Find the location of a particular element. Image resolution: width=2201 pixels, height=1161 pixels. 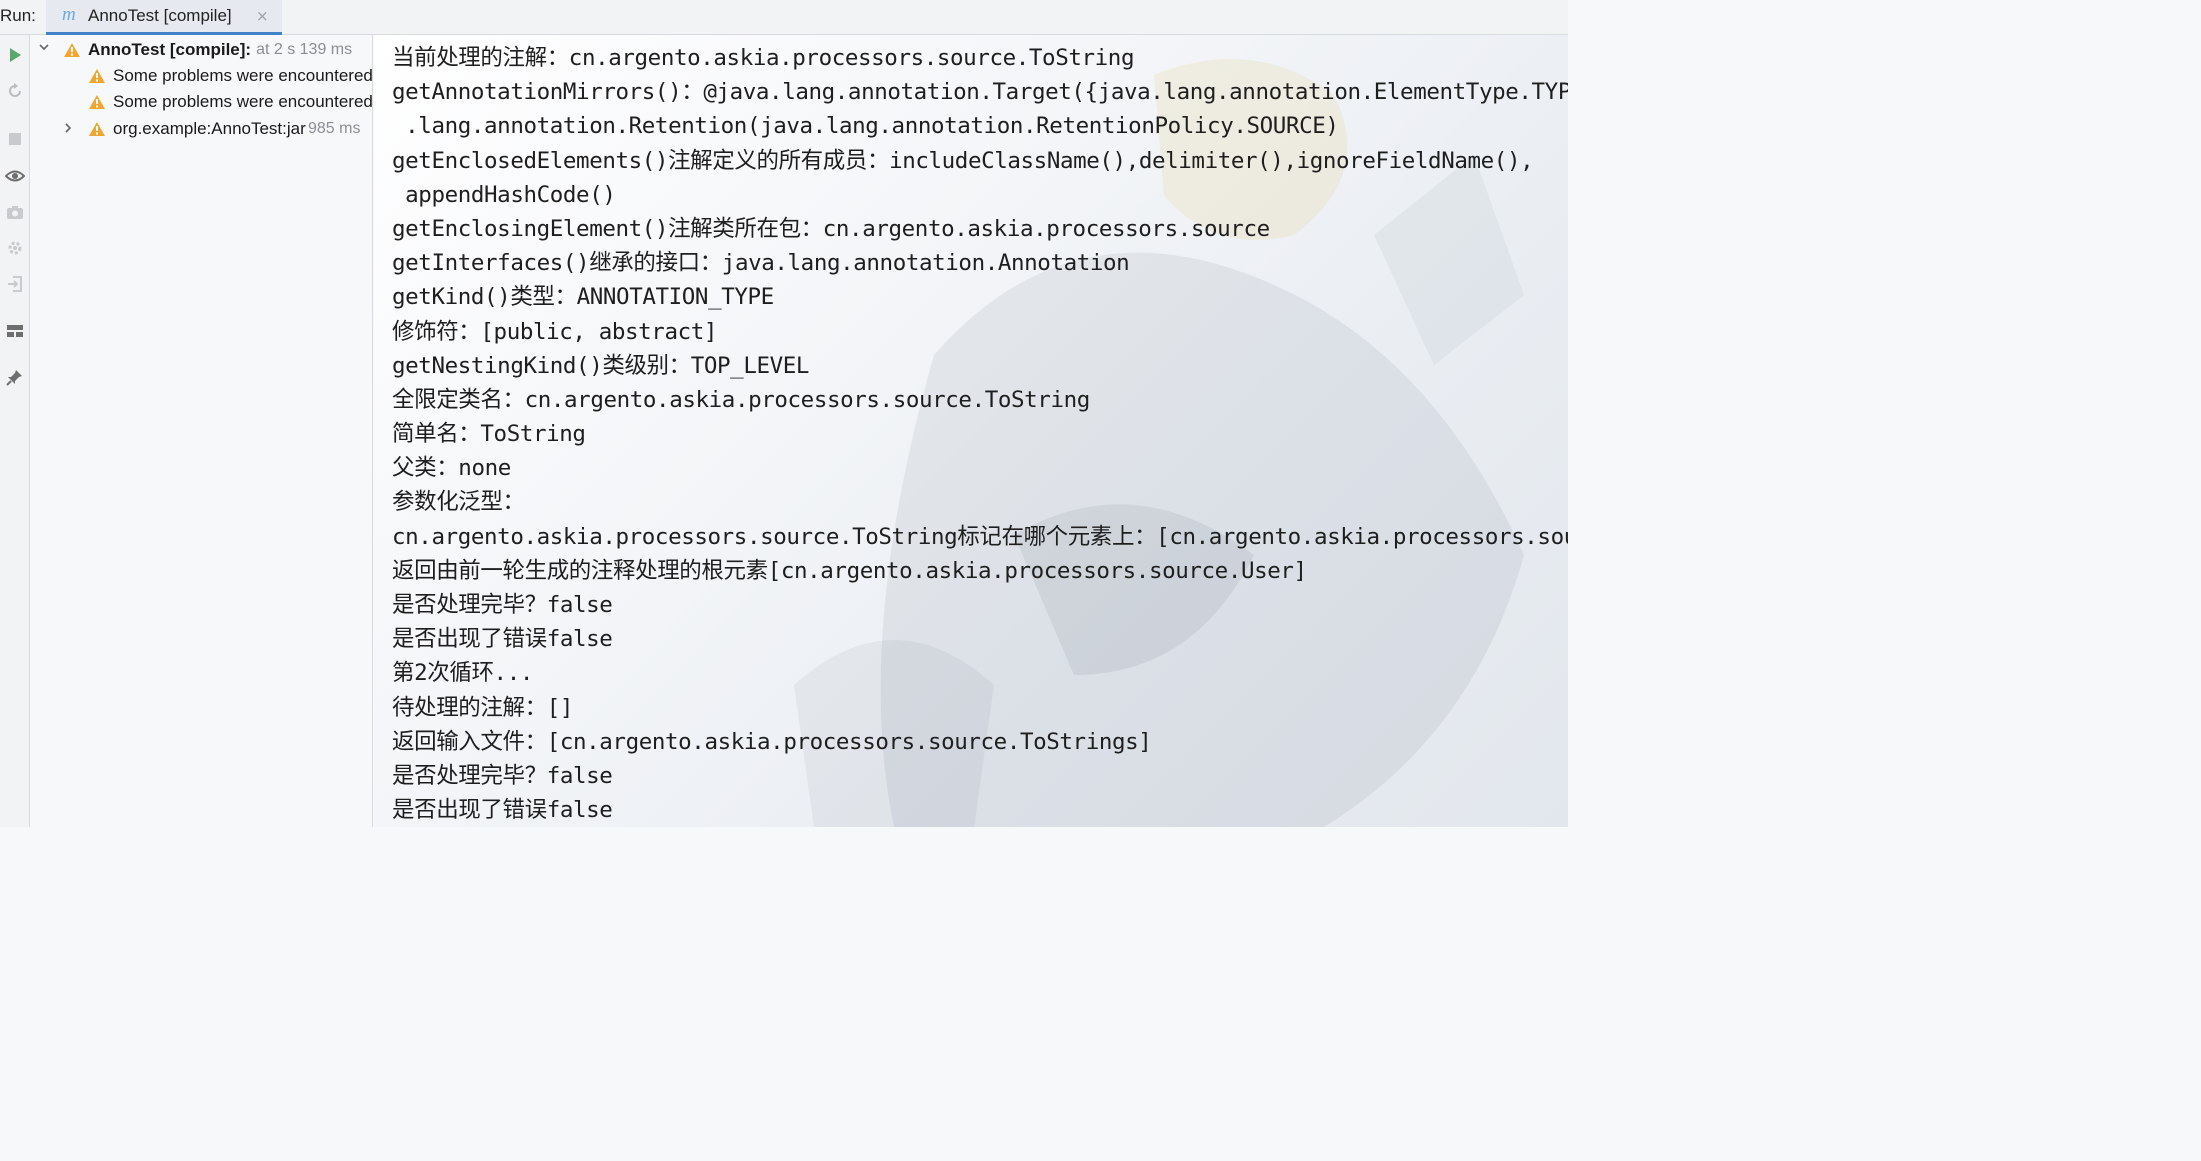

console-line: getNestingKind()类级别：TOP_LEVEL is located at coordinates (601, 365).